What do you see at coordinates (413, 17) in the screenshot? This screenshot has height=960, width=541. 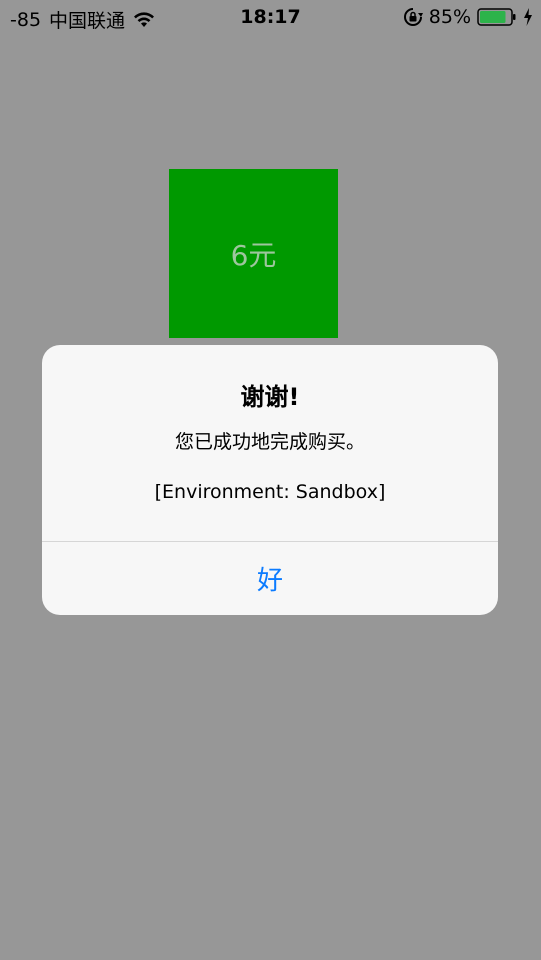 I see `rotation-lock-icon` at bounding box center [413, 17].